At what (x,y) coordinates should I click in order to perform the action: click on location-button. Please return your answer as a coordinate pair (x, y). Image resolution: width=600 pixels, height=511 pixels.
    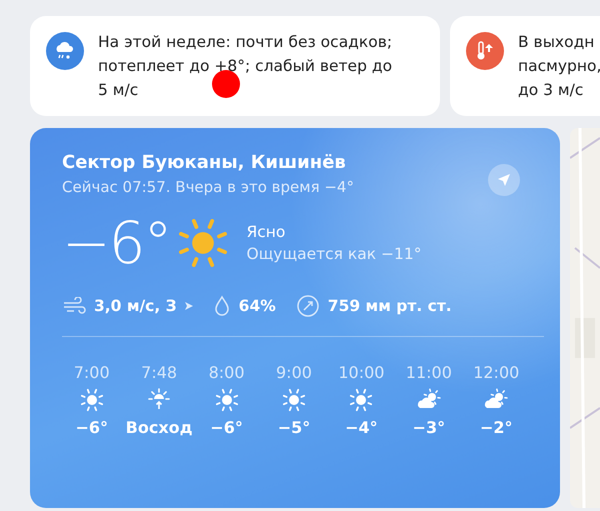
    Looking at the image, I should click on (504, 180).